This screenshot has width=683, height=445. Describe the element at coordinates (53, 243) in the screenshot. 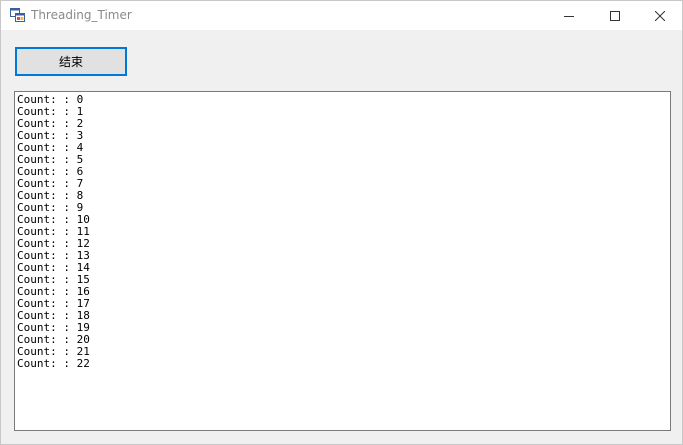

I see `log-line: Count: : 12` at that location.